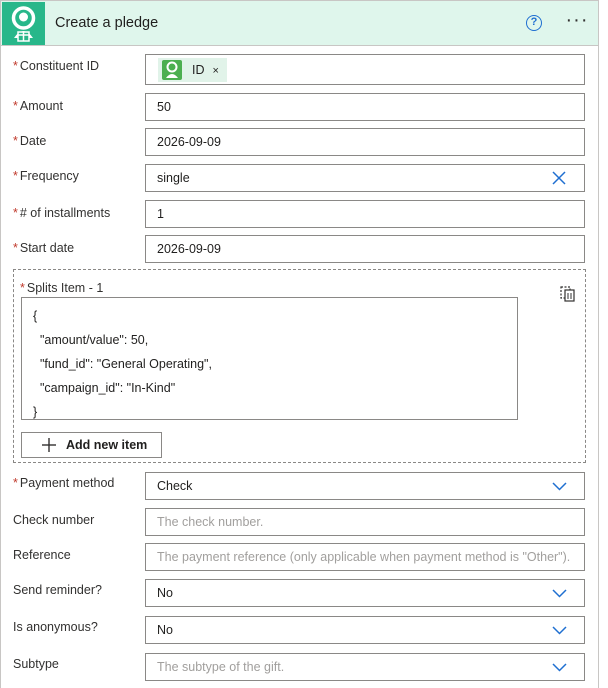 The width and height of the screenshot is (608, 688). What do you see at coordinates (299, 23) in the screenshot?
I see `card-header: Create a pledge ? ···` at bounding box center [299, 23].